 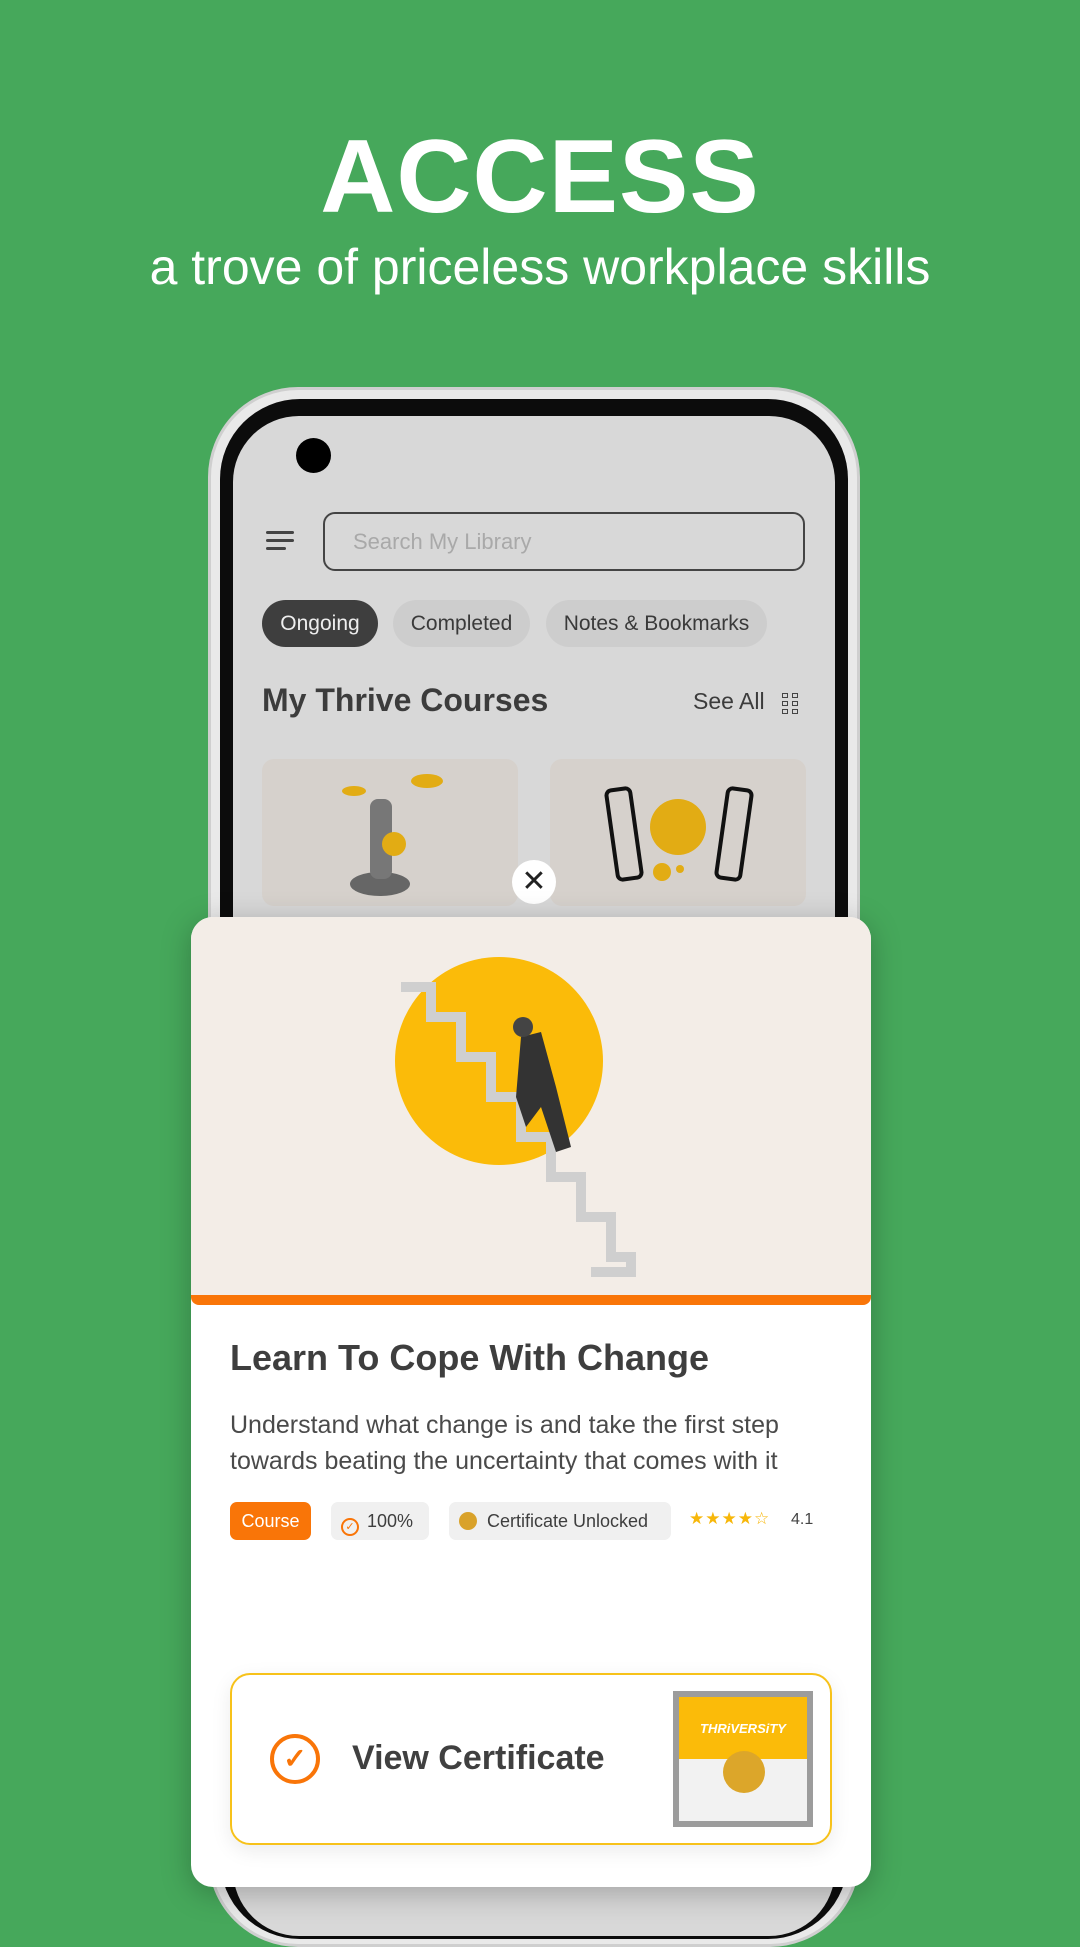 I want to click on certificate-brand: THRiVERSiTY, so click(x=743, y=1728).